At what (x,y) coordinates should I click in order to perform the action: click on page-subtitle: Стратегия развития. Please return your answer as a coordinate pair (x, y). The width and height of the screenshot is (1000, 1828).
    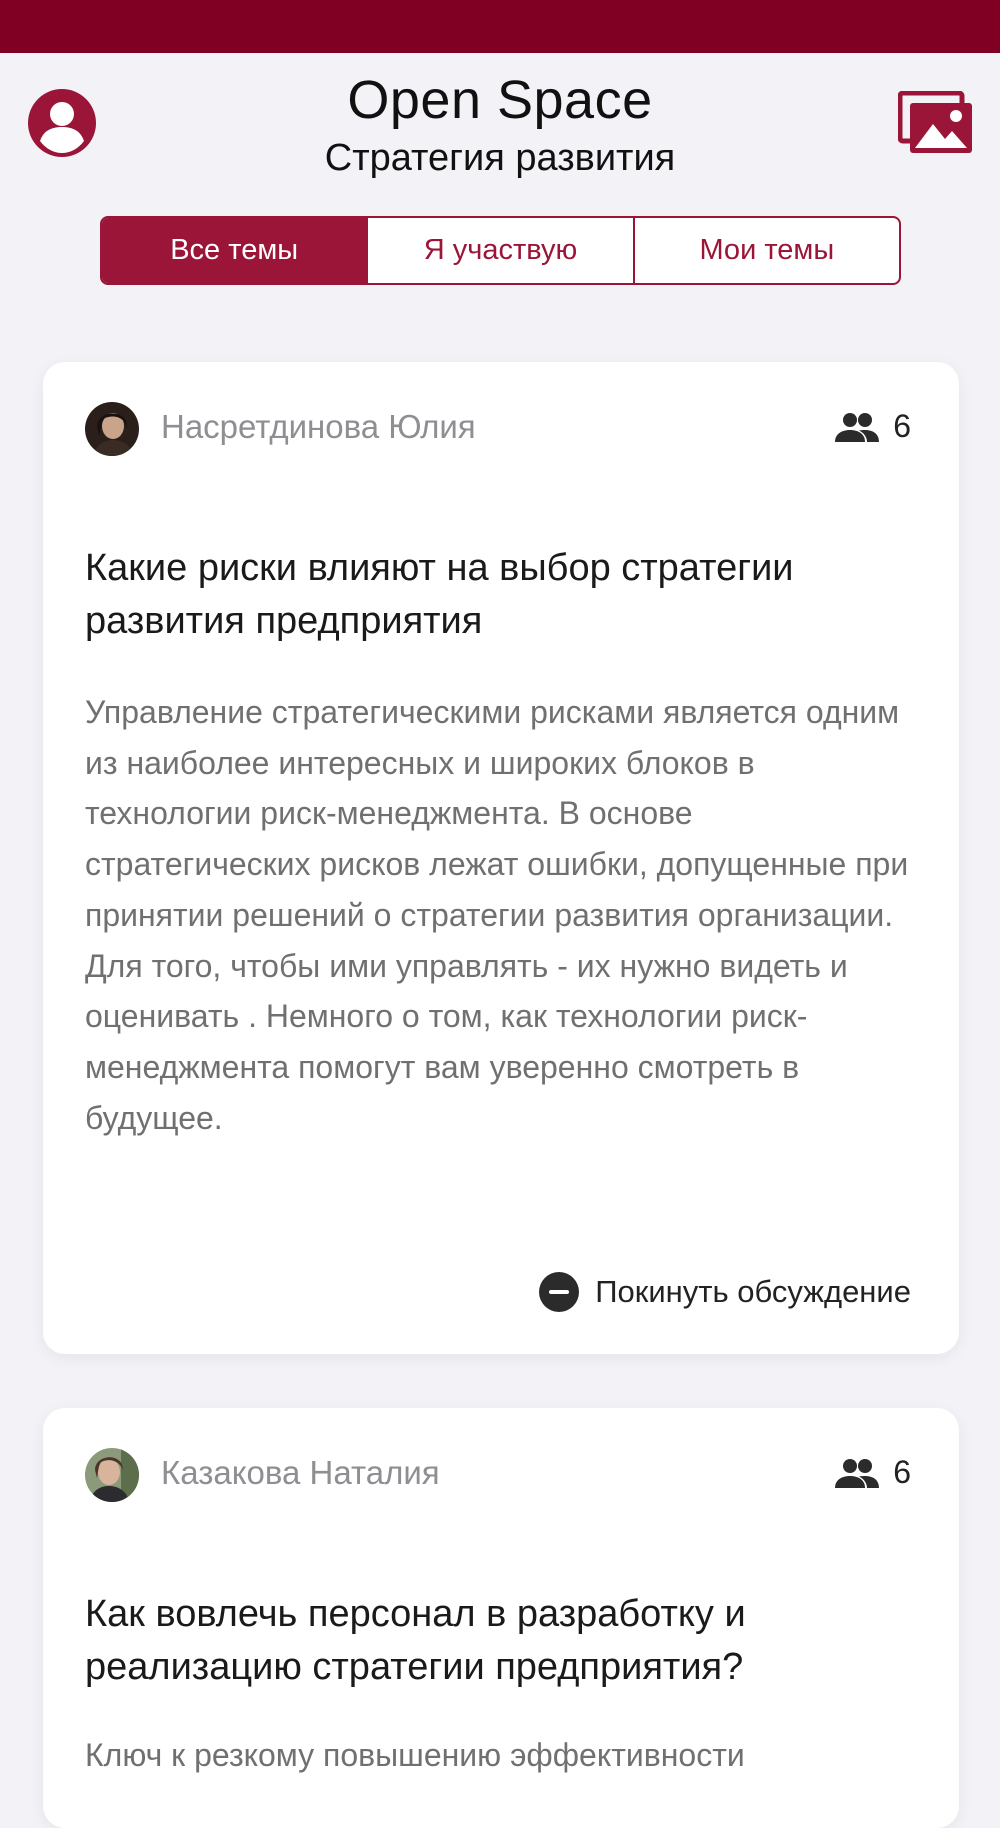
    Looking at the image, I should click on (500, 158).